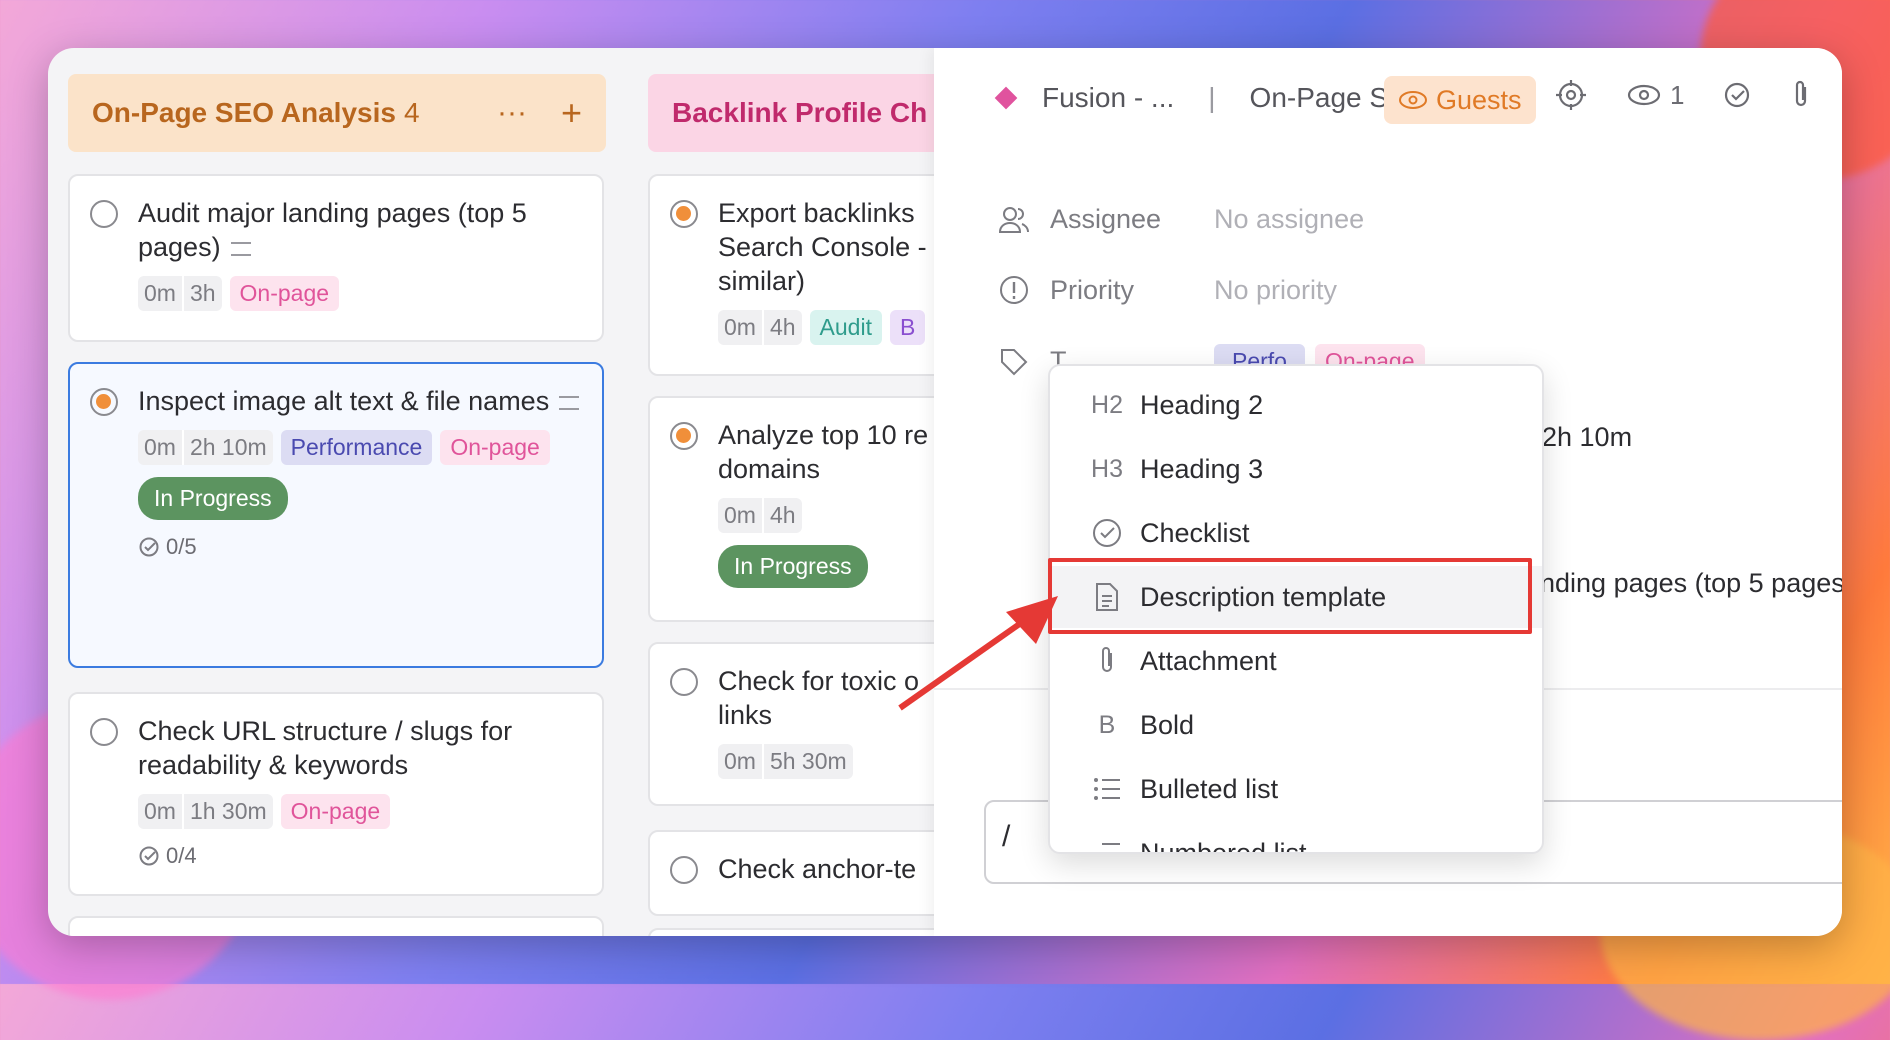 The image size is (1890, 1040). Describe the element at coordinates (823, 435) in the screenshot. I see `task-title-line: Analyze top 10 re` at that location.